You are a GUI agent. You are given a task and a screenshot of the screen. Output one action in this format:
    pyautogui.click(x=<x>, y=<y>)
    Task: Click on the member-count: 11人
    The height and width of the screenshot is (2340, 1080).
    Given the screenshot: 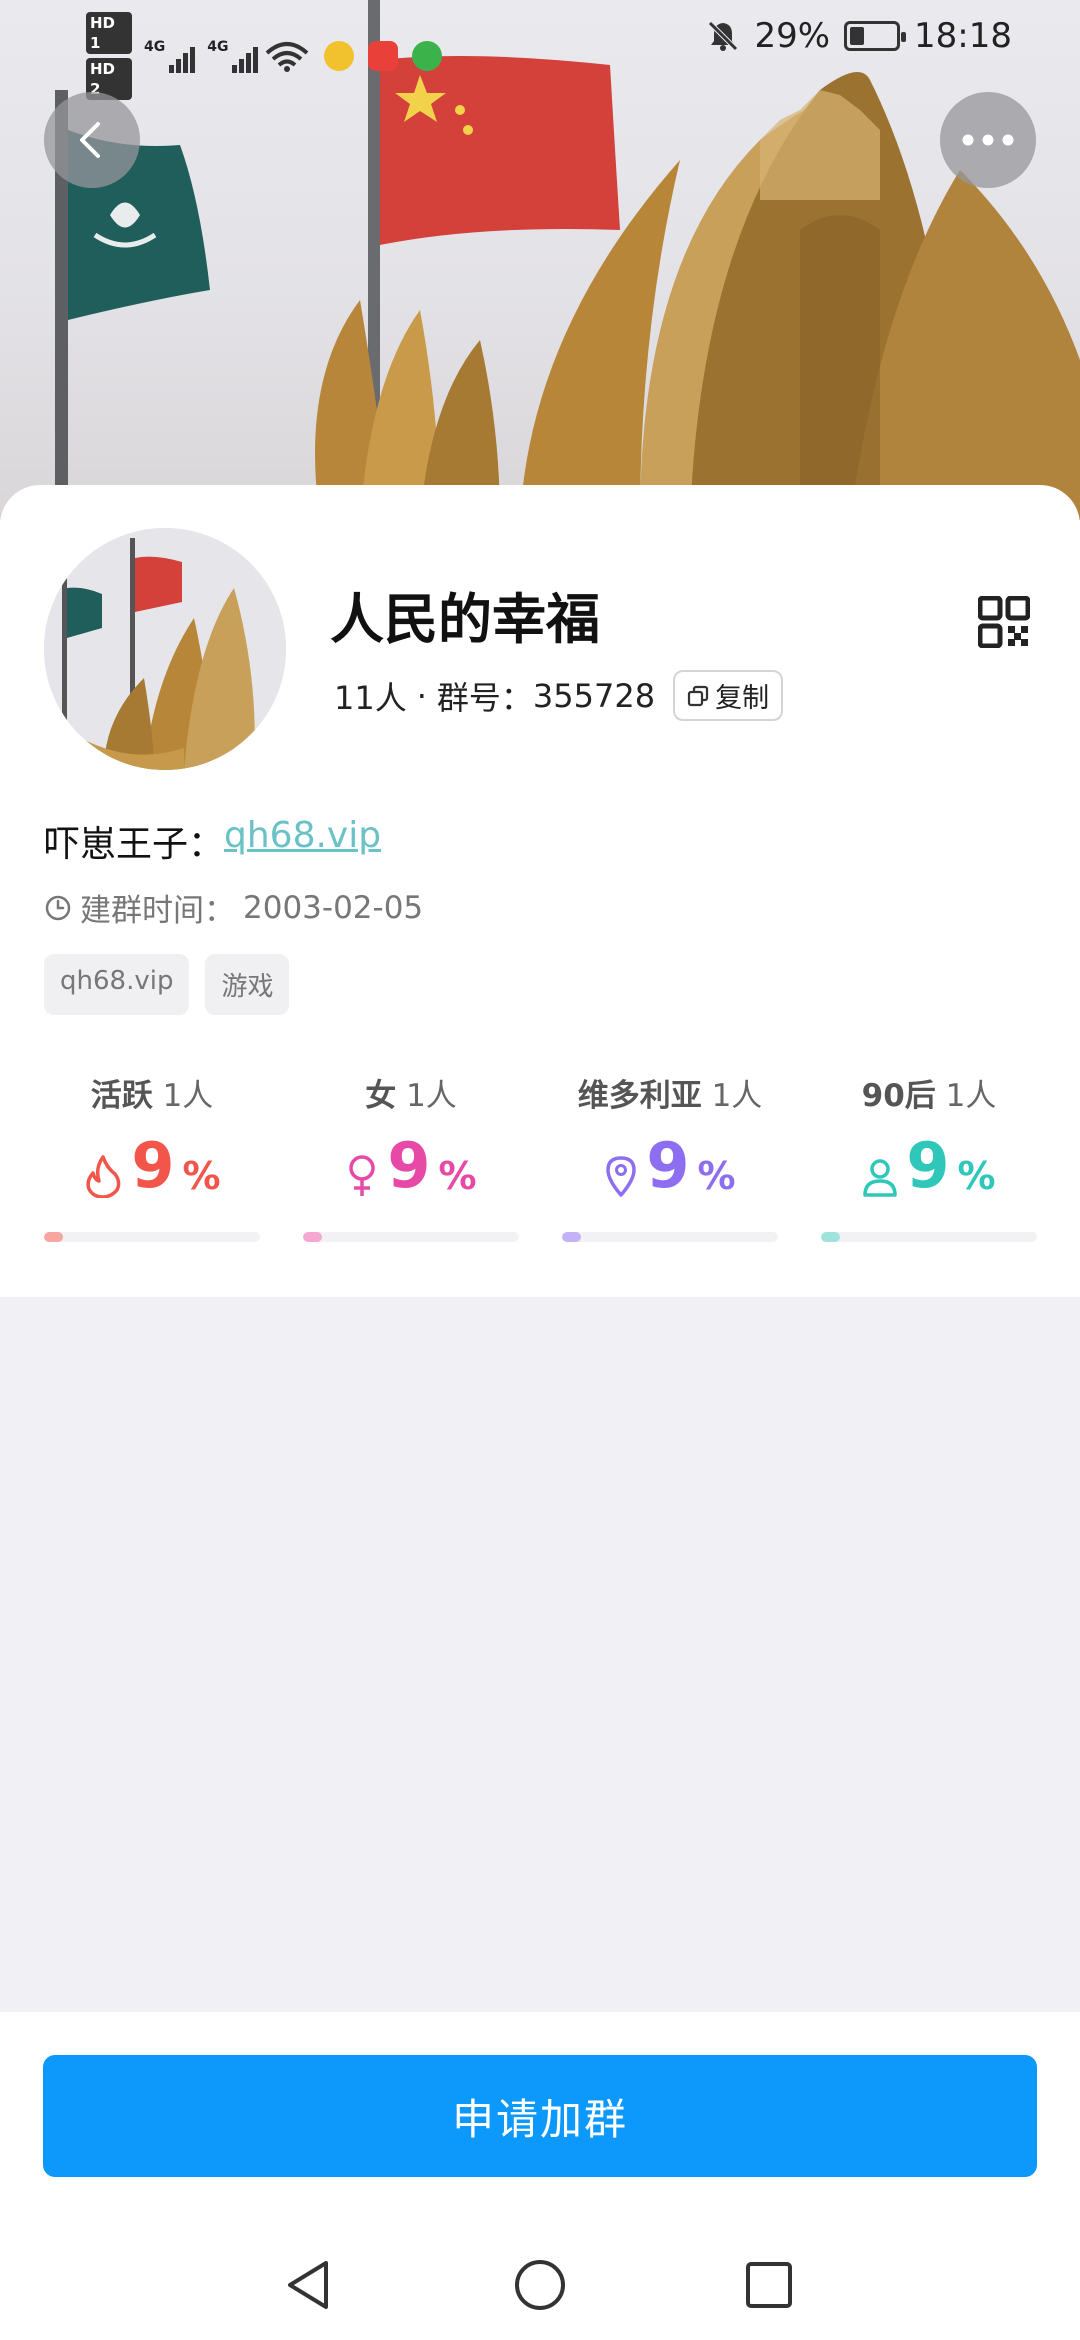 What is the action you would take?
    pyautogui.click(x=370, y=697)
    